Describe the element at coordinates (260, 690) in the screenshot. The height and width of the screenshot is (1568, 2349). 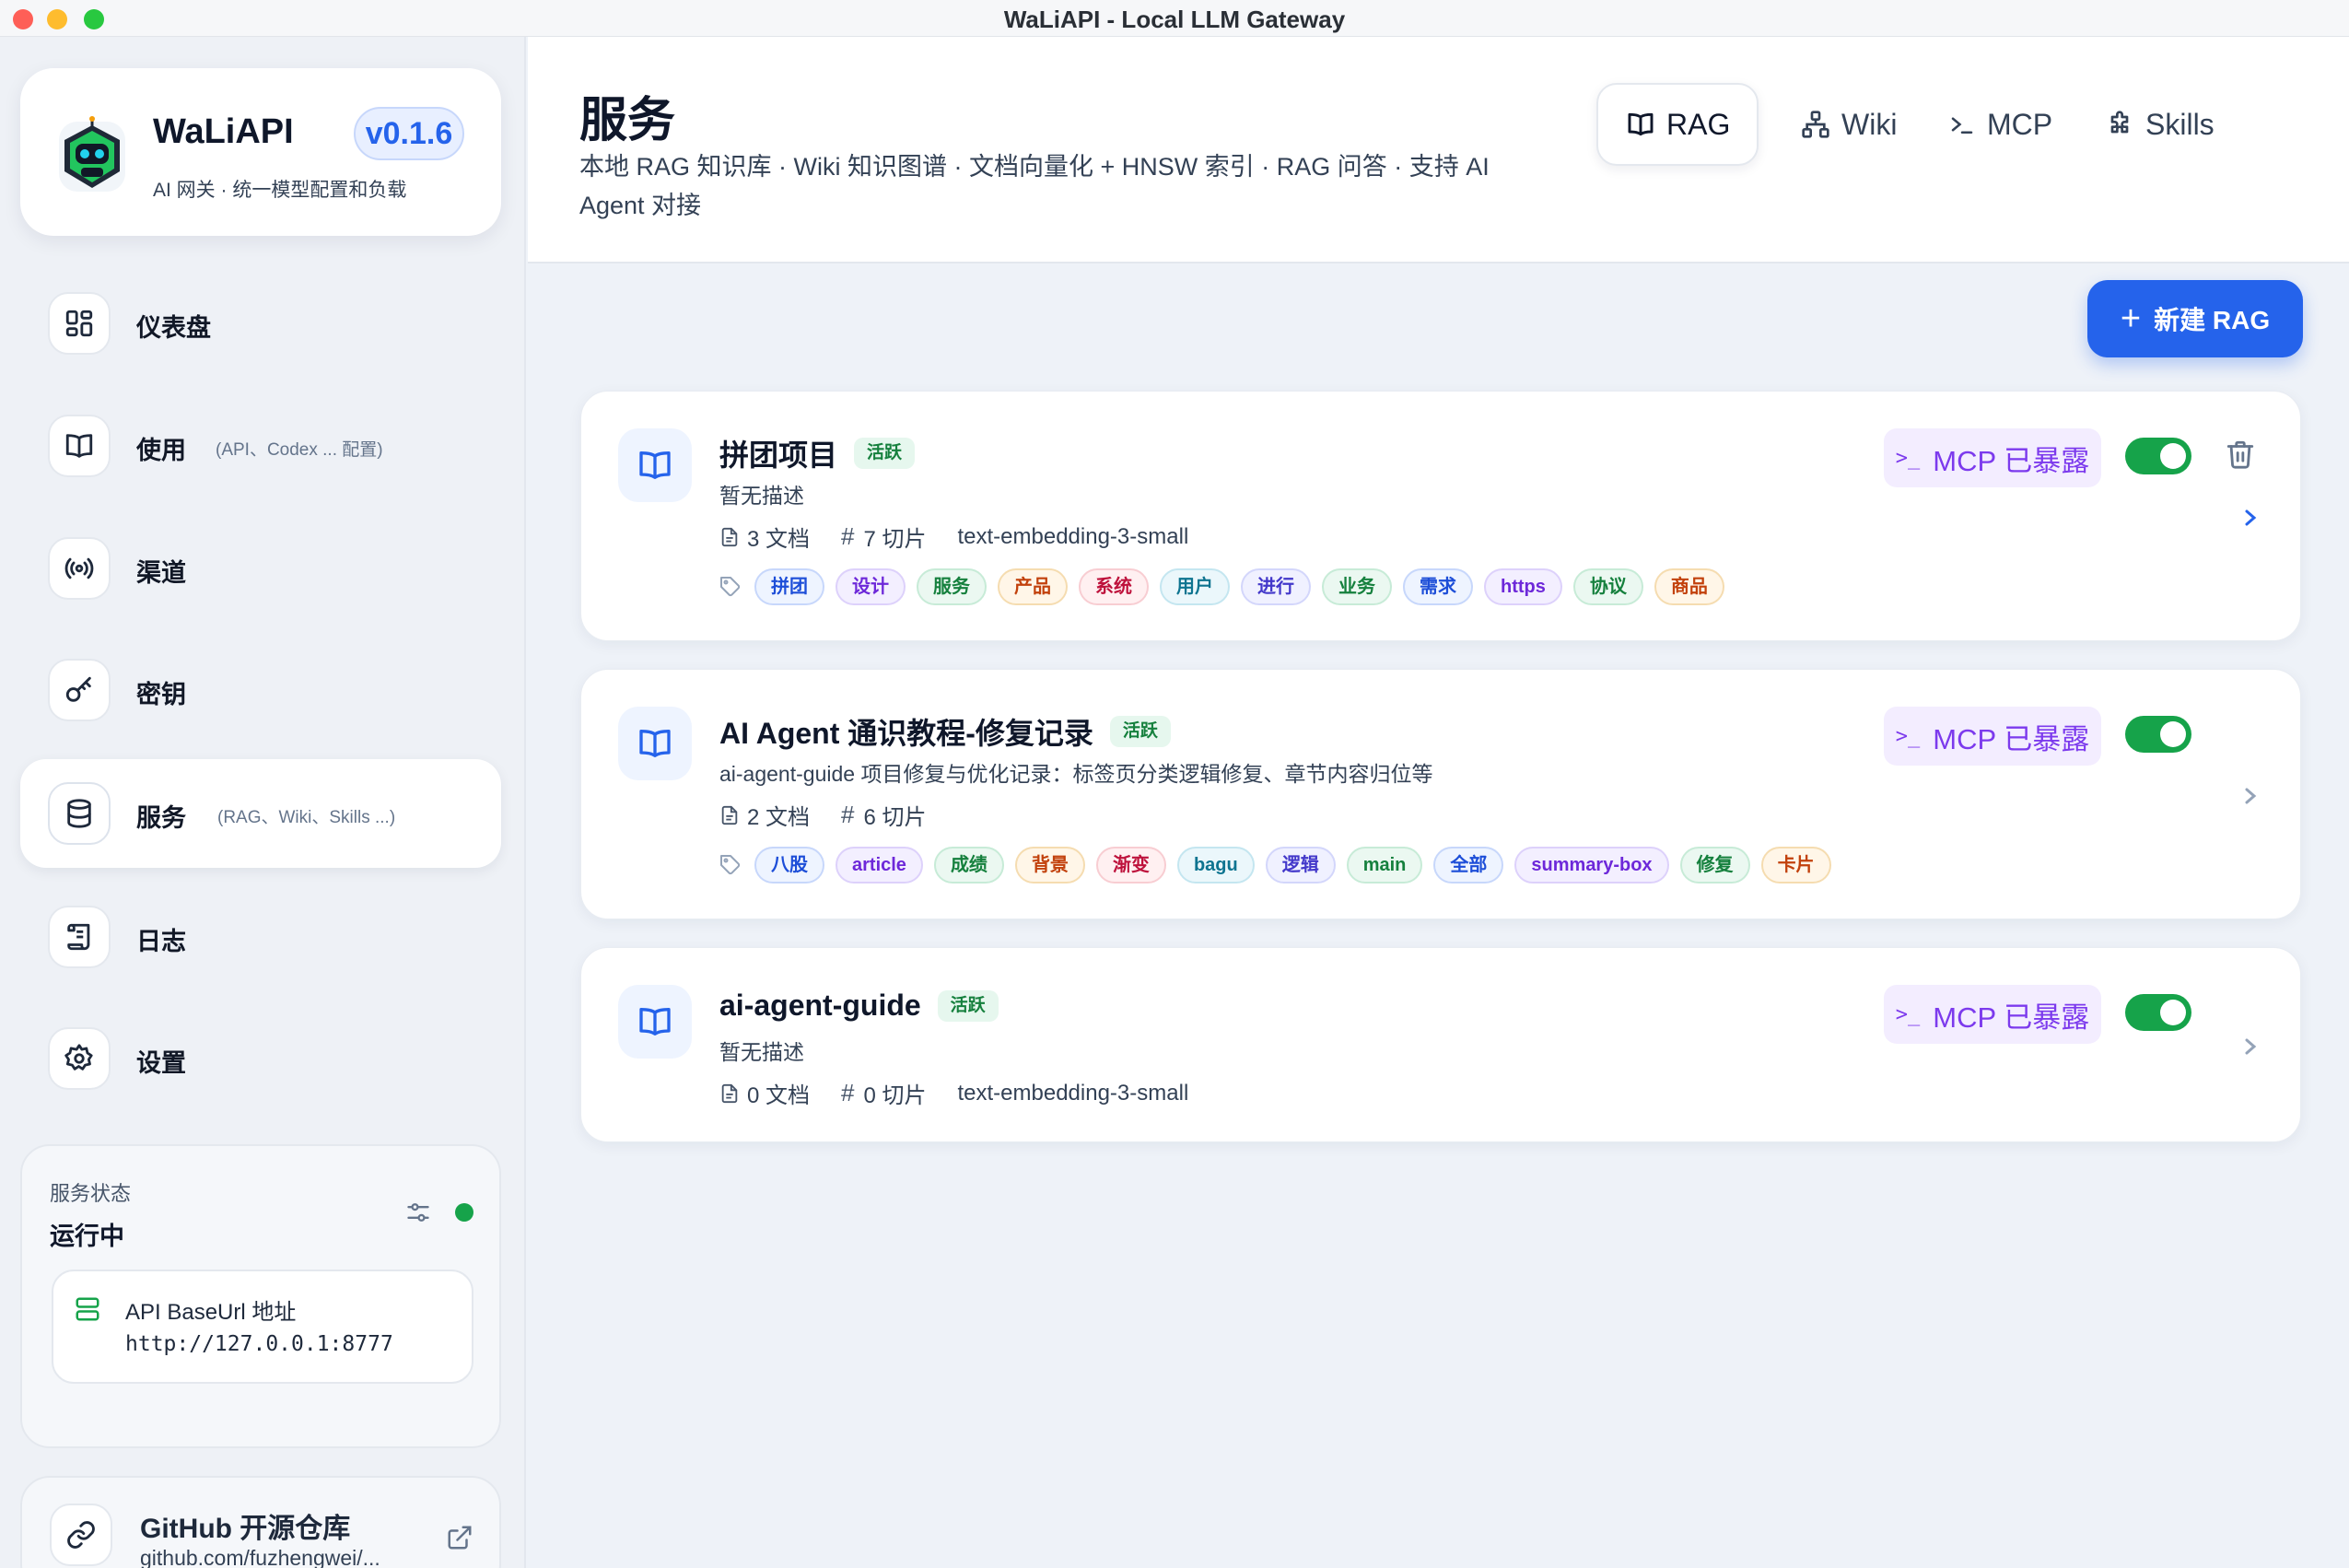
I see `nav-item-keys: 密钥` at that location.